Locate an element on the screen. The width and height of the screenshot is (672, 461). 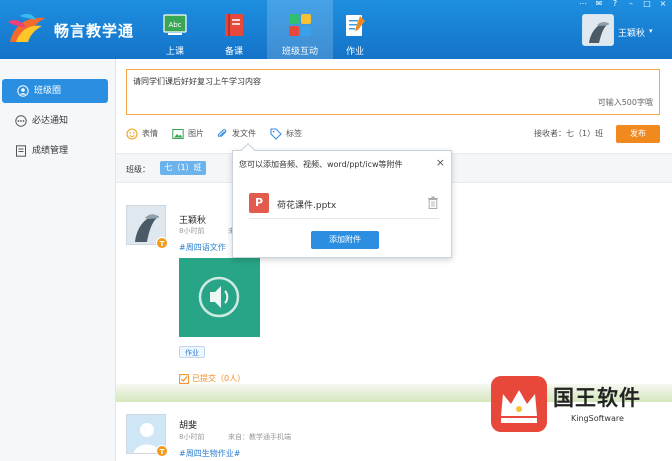
homework-chip: 作业 is located at coordinates (192, 352).